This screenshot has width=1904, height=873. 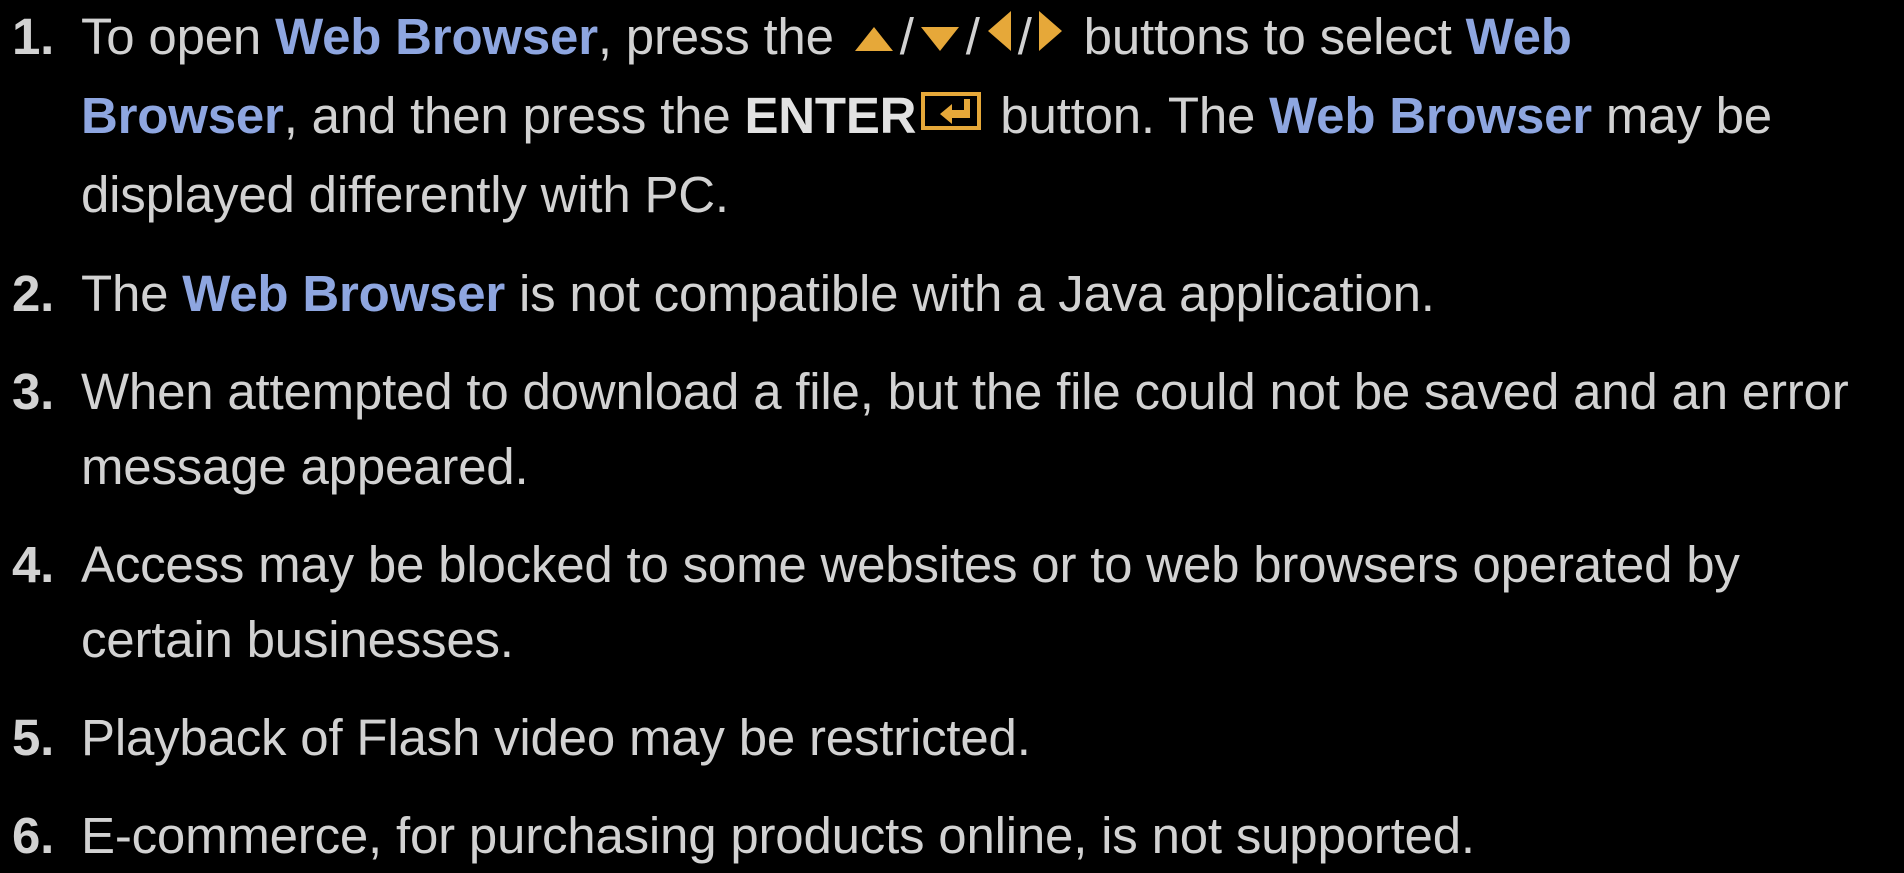 What do you see at coordinates (722, 36) in the screenshot?
I see `text: , press the` at bounding box center [722, 36].